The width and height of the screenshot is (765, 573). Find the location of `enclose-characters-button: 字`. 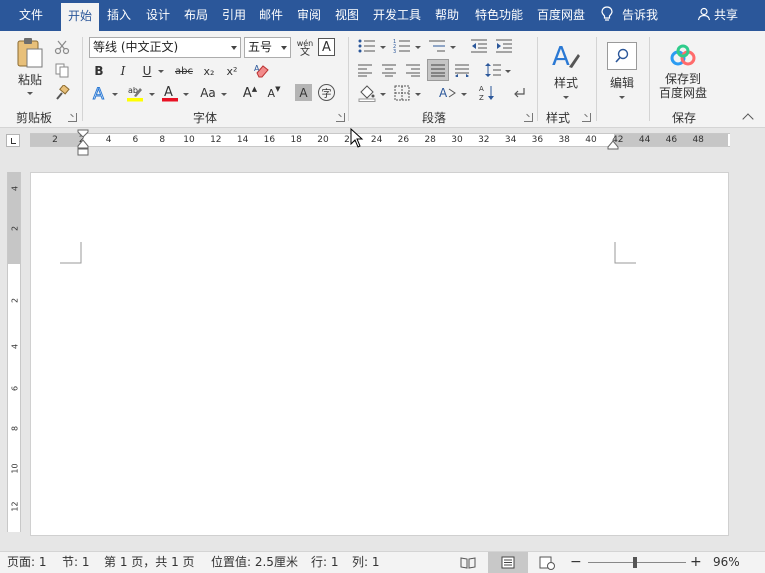

enclose-characters-button: 字 is located at coordinates (326, 92).